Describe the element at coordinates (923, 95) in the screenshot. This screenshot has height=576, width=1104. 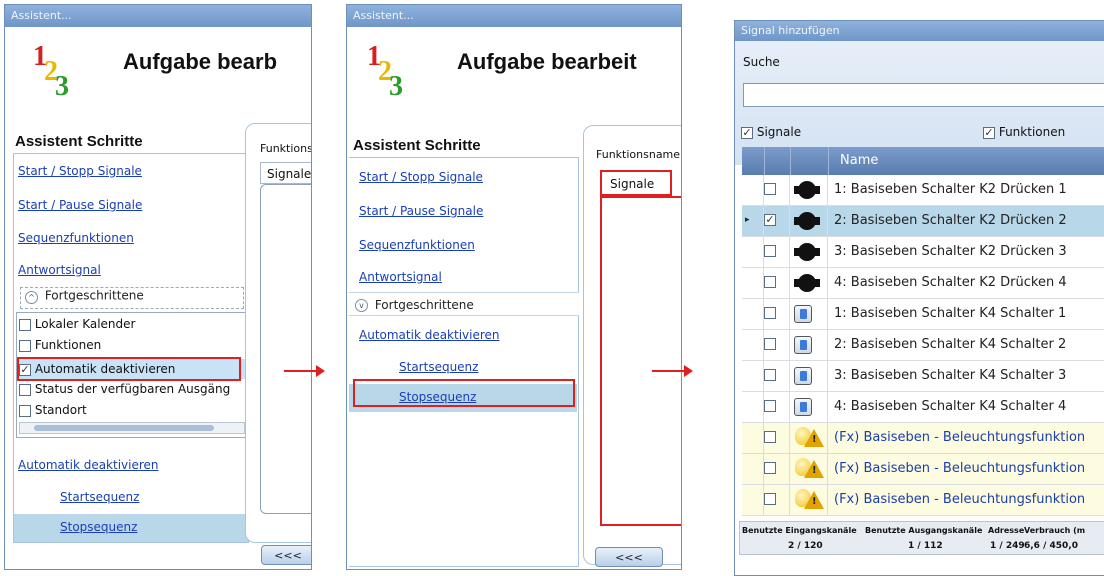
I see `search-input` at that location.